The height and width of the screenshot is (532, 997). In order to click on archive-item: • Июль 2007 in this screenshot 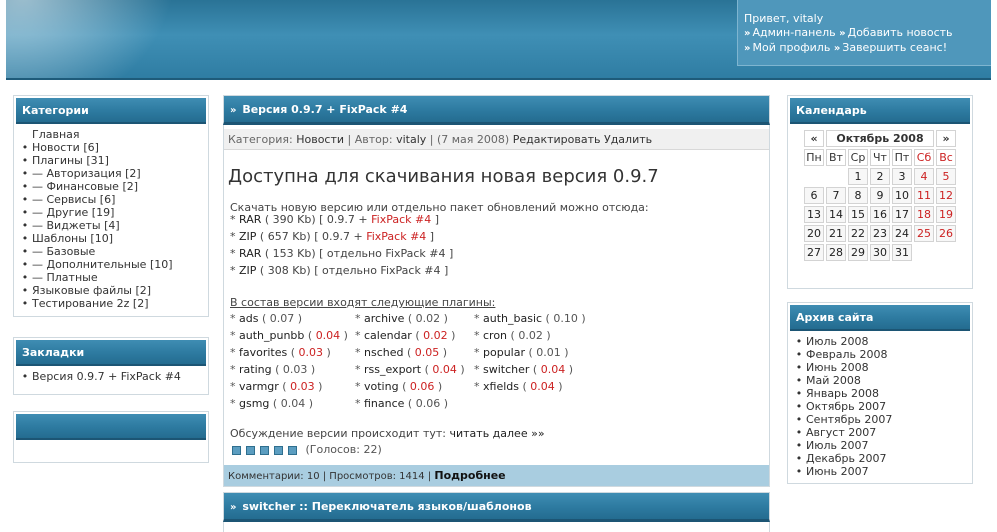, I will do `click(882, 445)`.